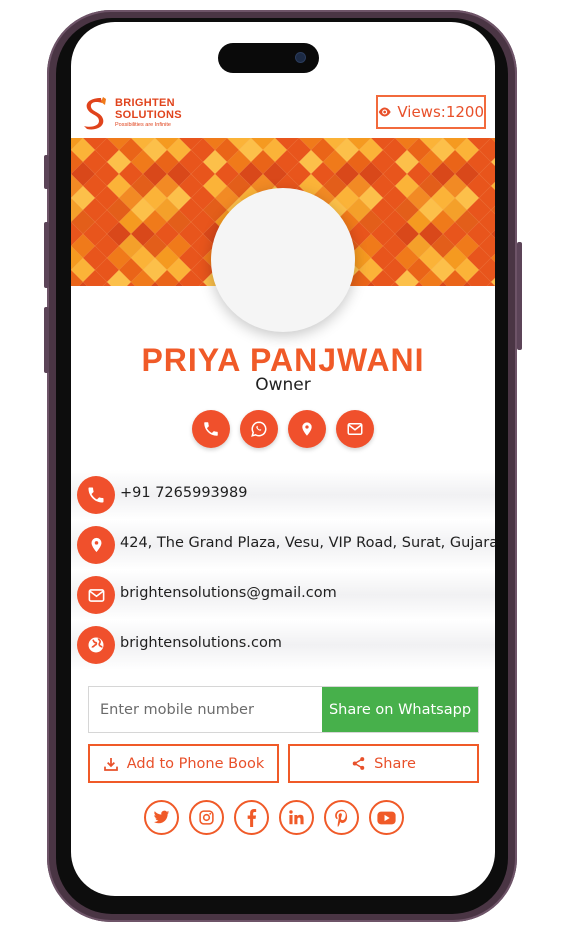  I want to click on contact-address-badge, so click(96, 545).